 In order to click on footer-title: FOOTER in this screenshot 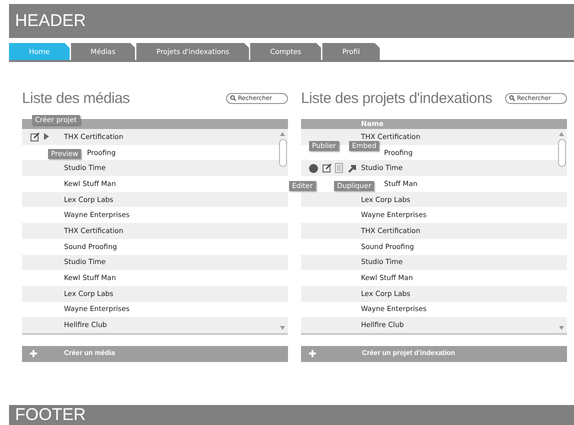, I will do `click(50, 415)`.